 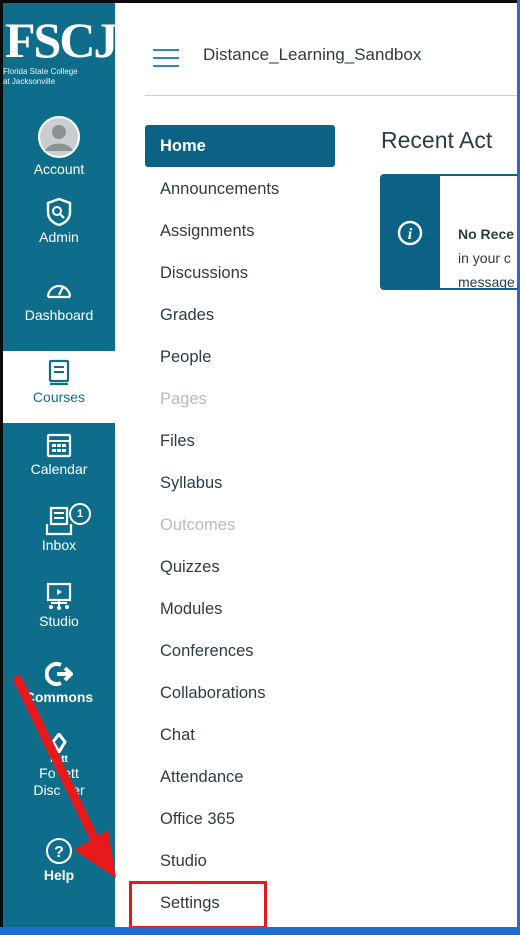 I want to click on global-nav-inbox: 1 Inbox, so click(x=59, y=528).